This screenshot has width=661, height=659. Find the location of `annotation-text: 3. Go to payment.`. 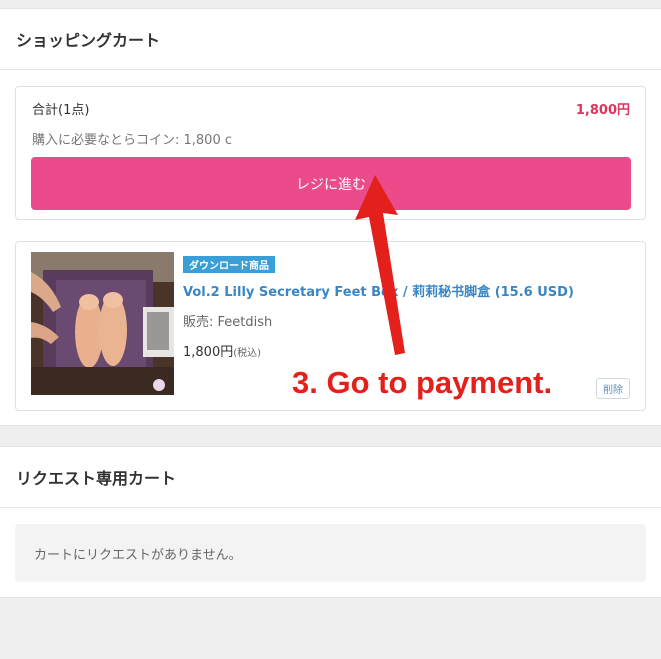

annotation-text: 3. Go to payment. is located at coordinates (422, 382).